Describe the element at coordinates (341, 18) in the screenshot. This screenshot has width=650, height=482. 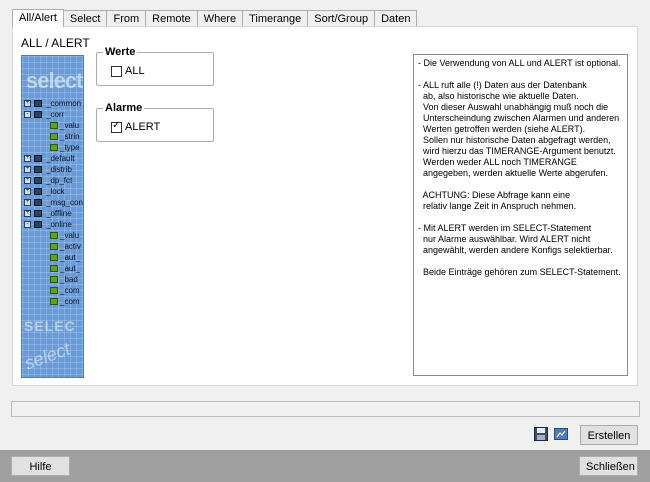
I see `tab-sort-group: Sort/Group` at that location.